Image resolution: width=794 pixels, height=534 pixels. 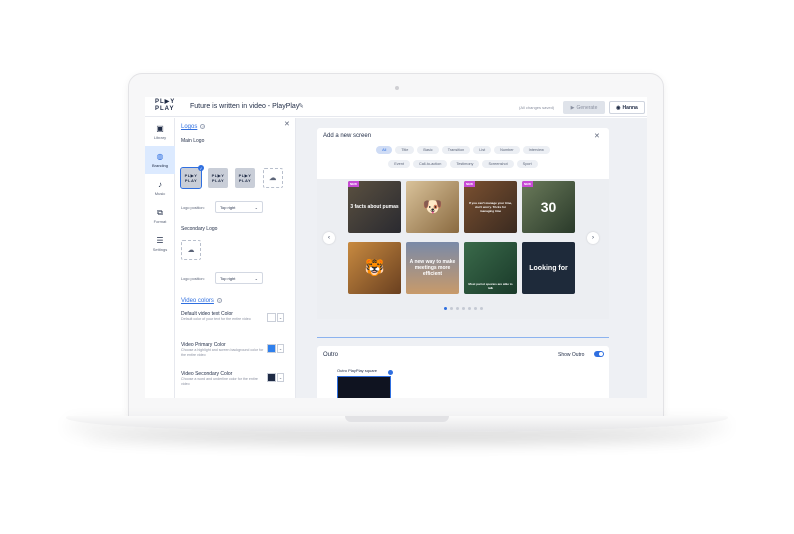 What do you see at coordinates (397, 419) in the screenshot?
I see `laptop-notch` at bounding box center [397, 419].